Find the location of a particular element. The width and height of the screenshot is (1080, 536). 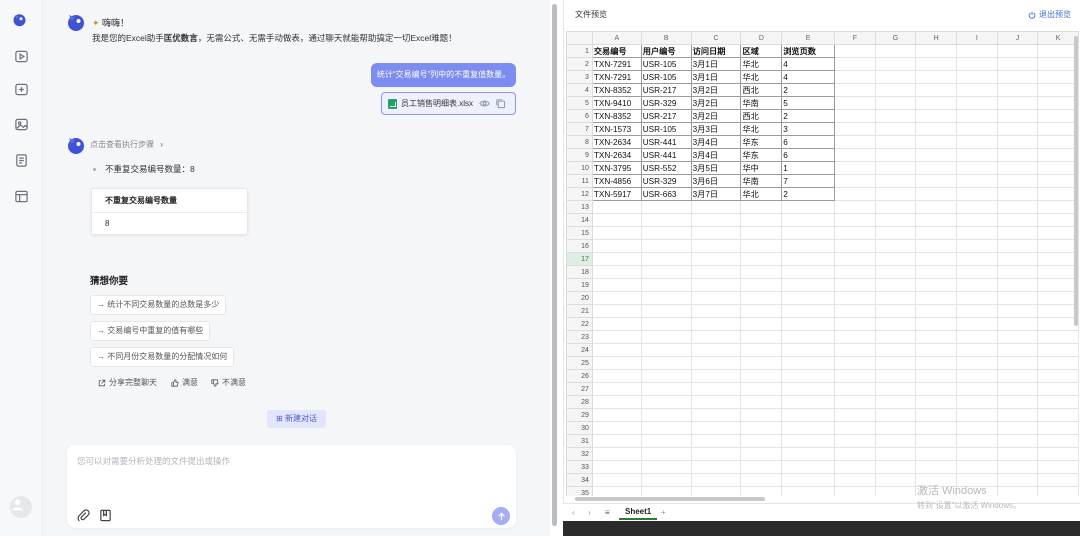

row-header: 33 is located at coordinates (579, 467).